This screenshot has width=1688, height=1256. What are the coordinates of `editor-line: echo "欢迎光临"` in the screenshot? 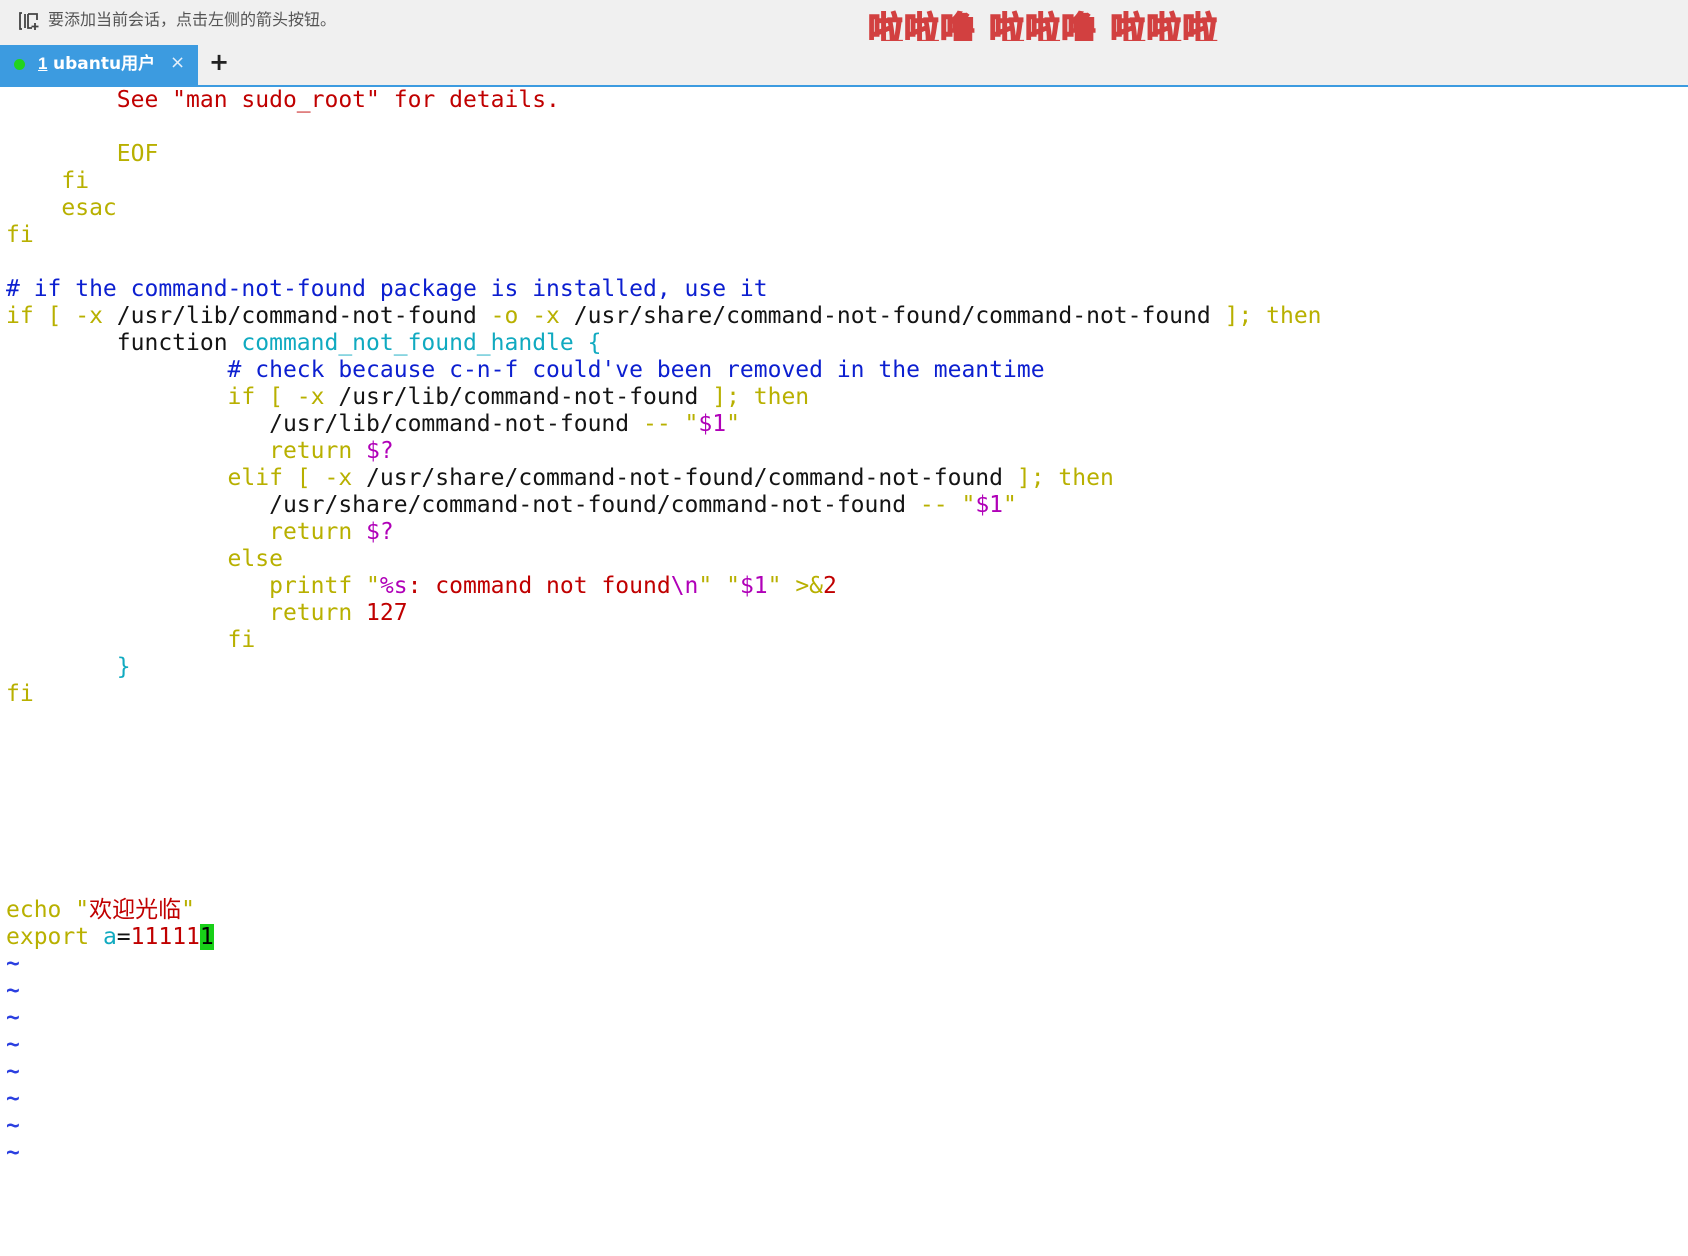 It's located at (100, 910).